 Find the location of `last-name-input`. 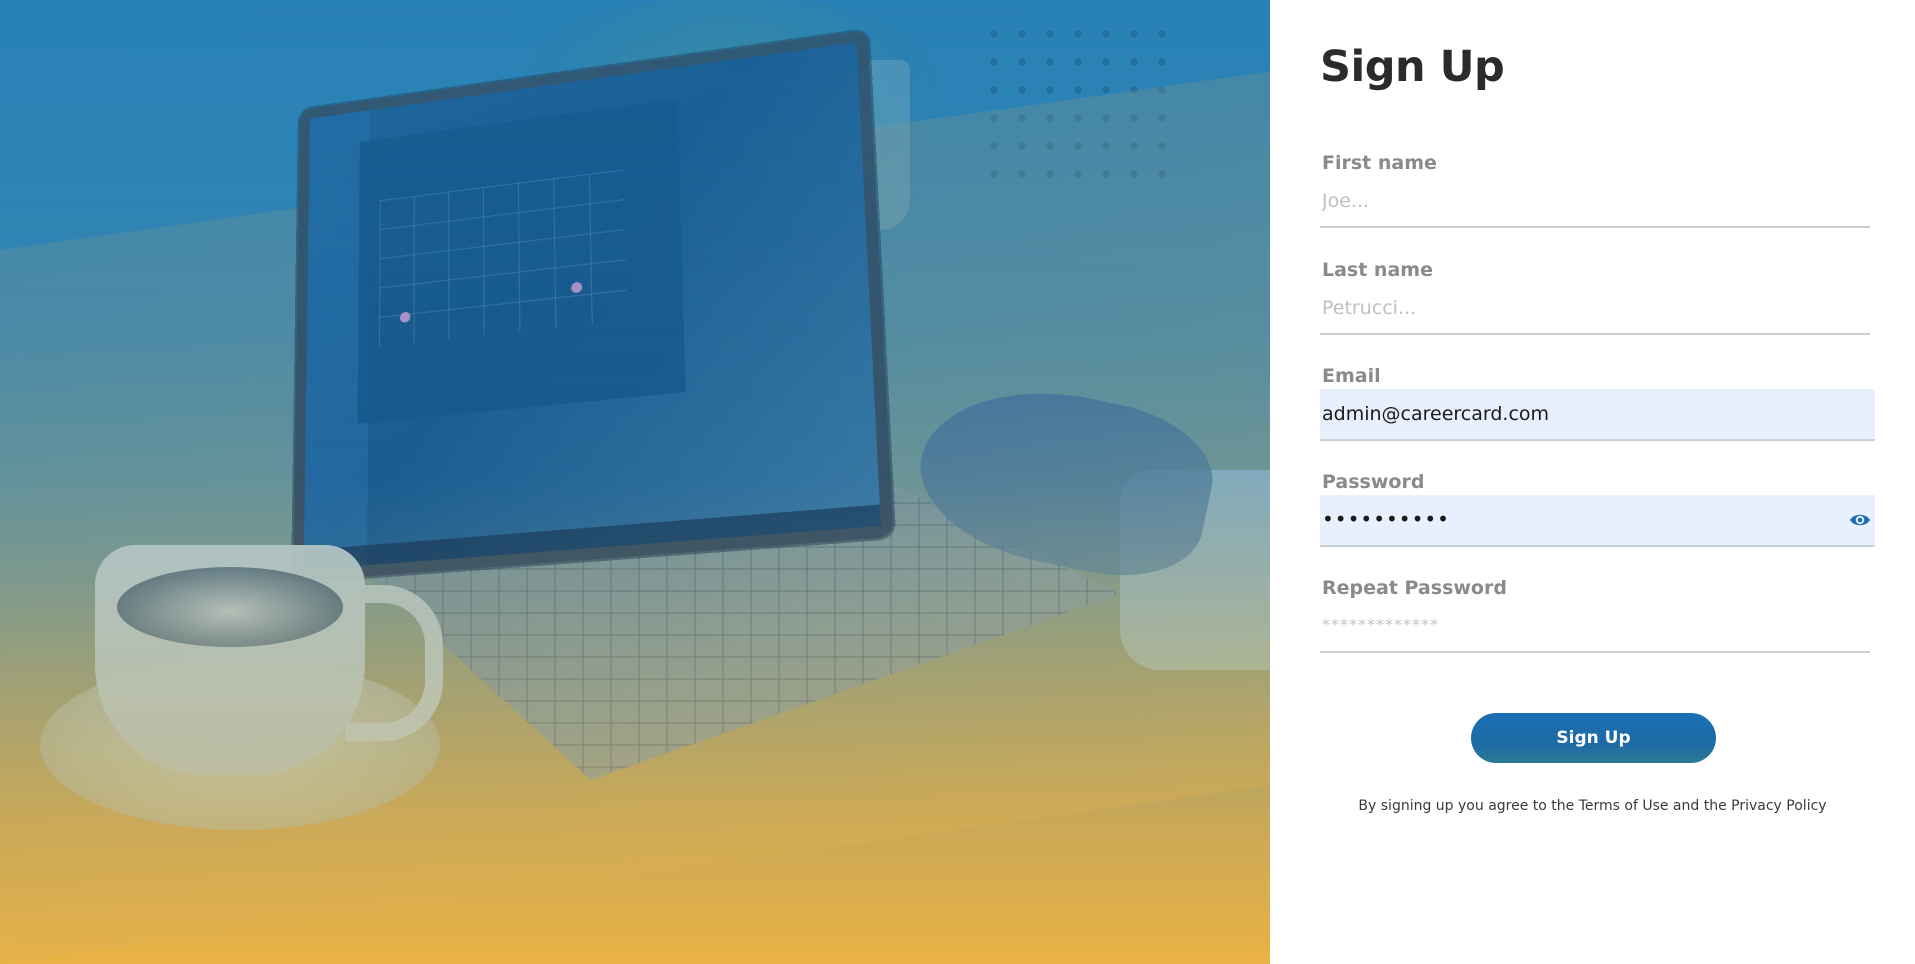

last-name-input is located at coordinates (1572, 308).